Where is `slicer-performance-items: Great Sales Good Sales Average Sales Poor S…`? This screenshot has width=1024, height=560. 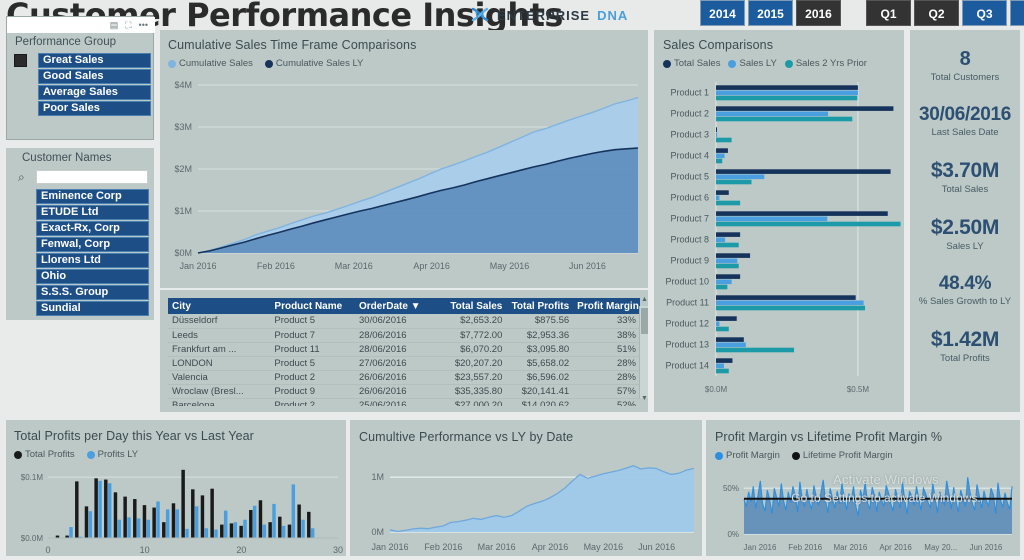
slicer-performance-items: Great Sales Good Sales Average Sales Poor S… is located at coordinates (82, 85).